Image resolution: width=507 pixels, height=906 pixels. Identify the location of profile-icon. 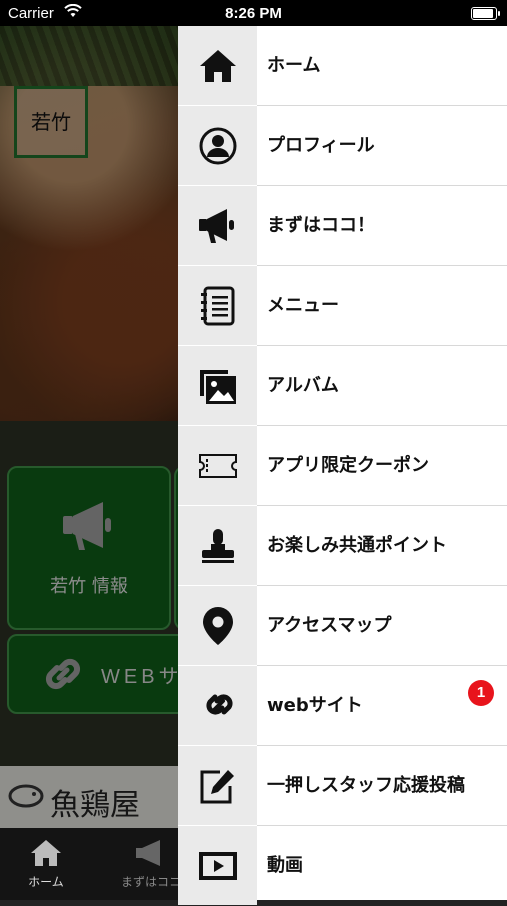
(217, 145).